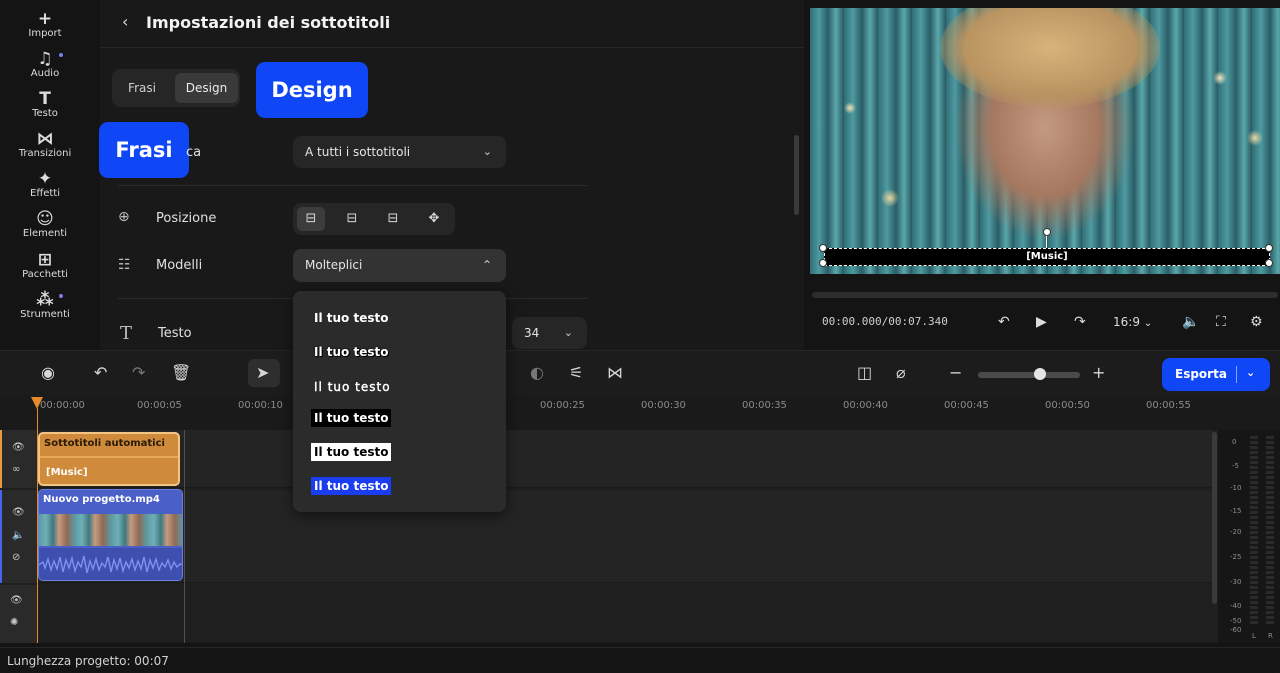  I want to click on rotate-handle, so click(1047, 232).